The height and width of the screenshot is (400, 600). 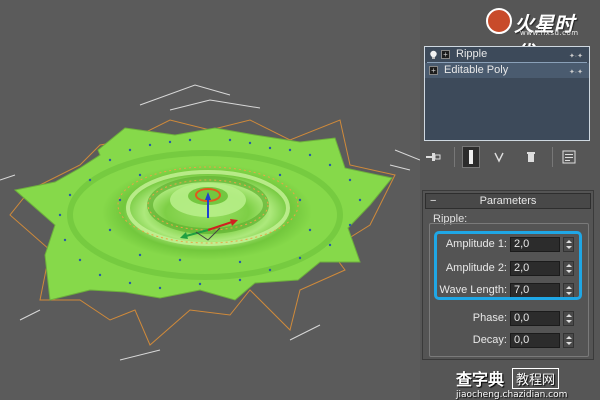 I want to click on watermark-bottom-brand: 查字典, so click(x=480, y=379).